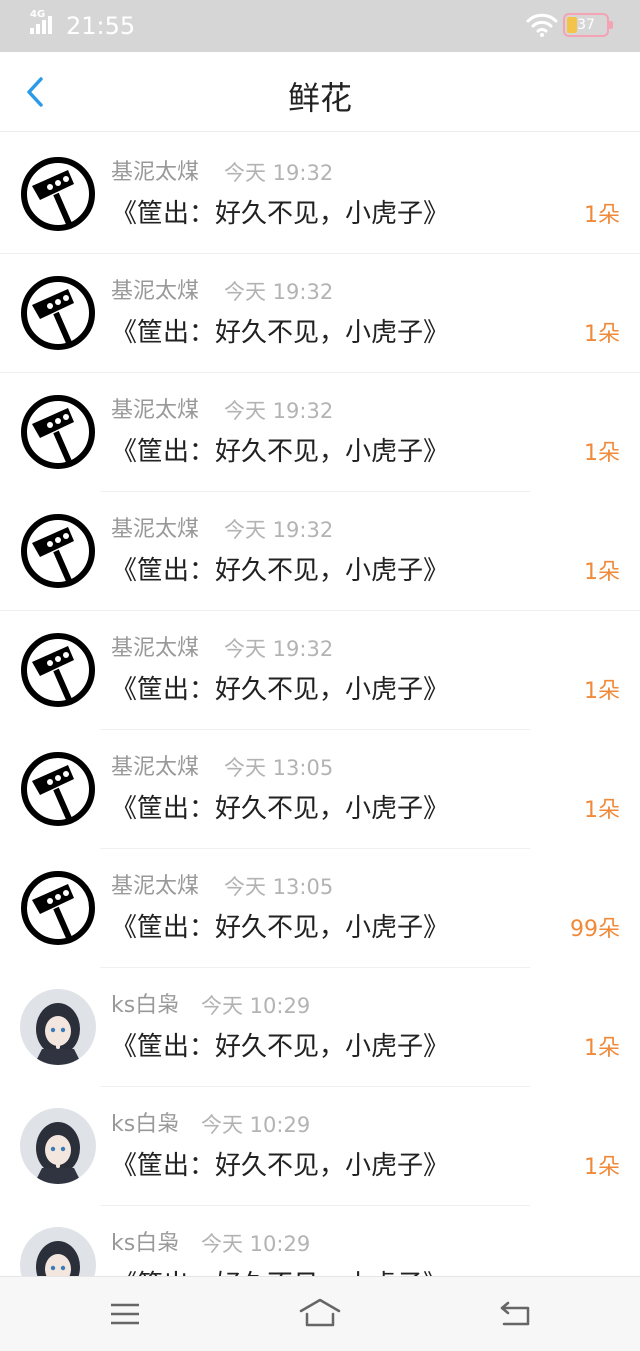 The width and height of the screenshot is (640, 1351). What do you see at coordinates (319, 98) in the screenshot?
I see `page-title: 鲜花` at bounding box center [319, 98].